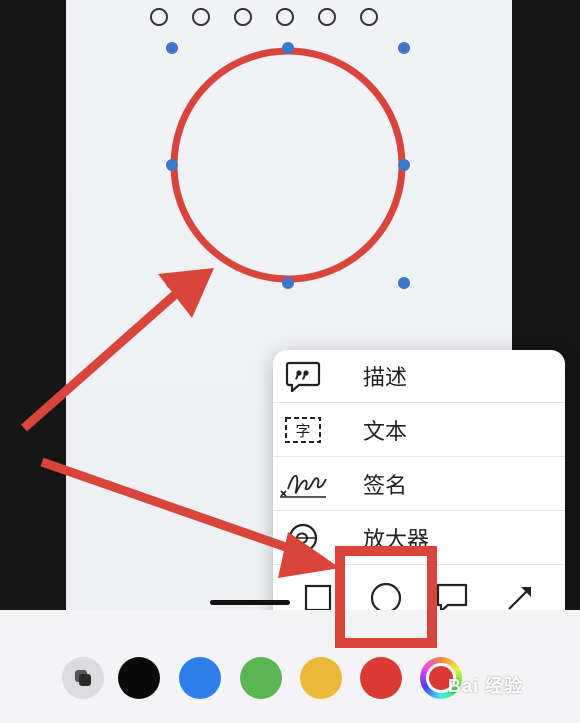  Describe the element at coordinates (303, 484) in the screenshot. I see `signature-icon` at that location.